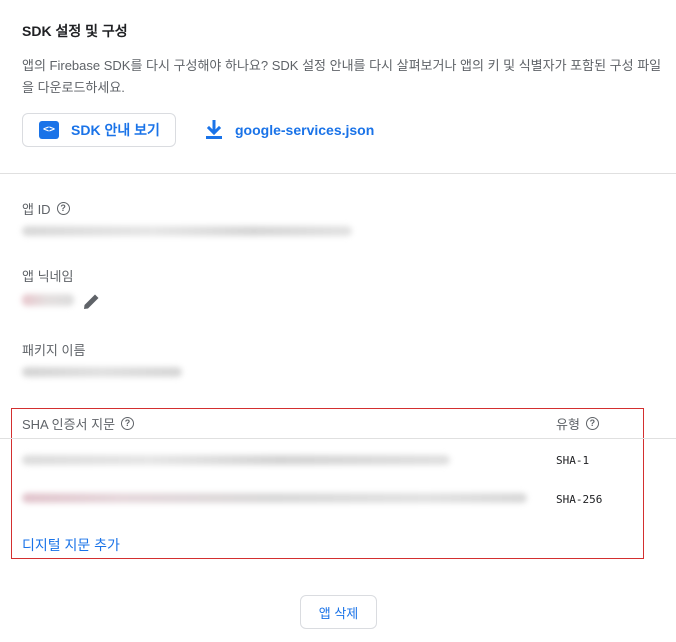  What do you see at coordinates (115, 130) in the screenshot?
I see `sdk-guide-button-label: SDK 안내 보기` at bounding box center [115, 130].